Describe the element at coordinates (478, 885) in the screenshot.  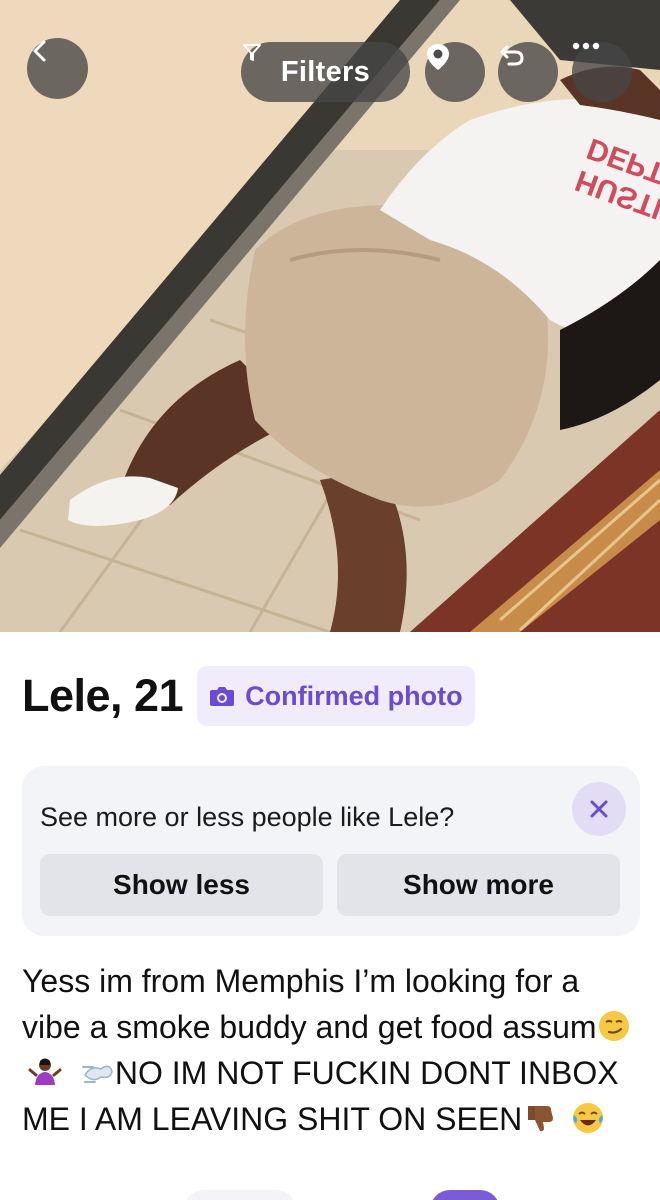
I see `show-more-button: Show more` at that location.